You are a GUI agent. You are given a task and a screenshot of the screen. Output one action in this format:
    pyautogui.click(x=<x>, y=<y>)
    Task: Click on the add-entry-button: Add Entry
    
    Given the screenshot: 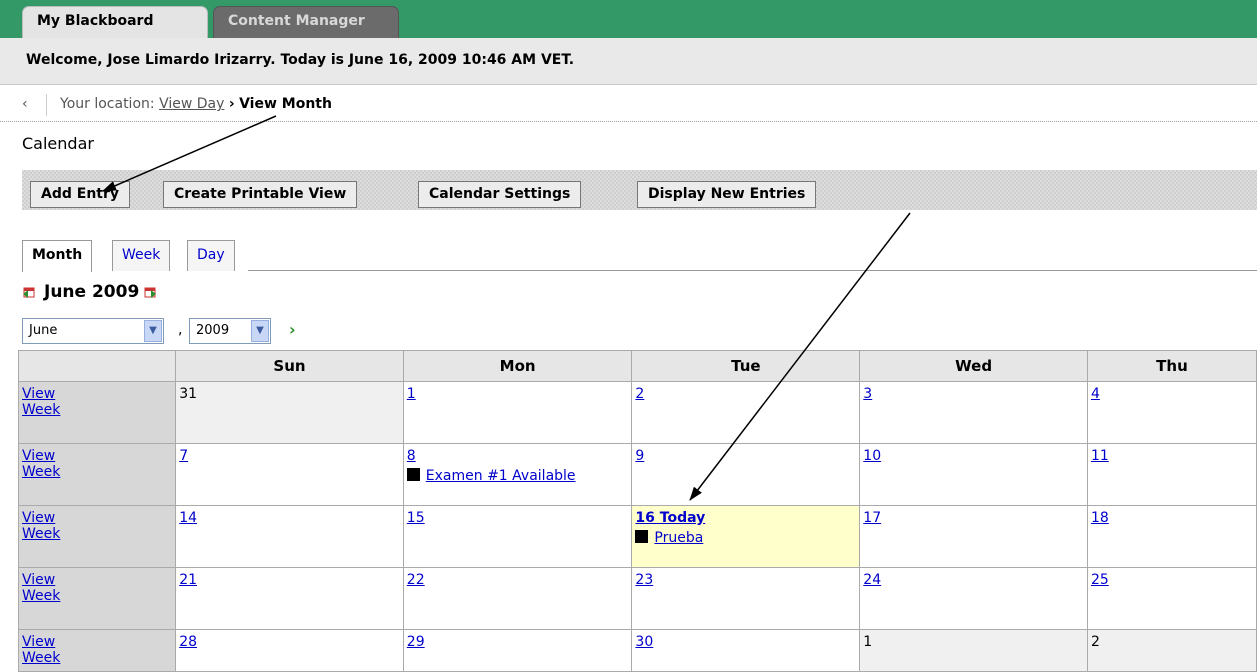 What is the action you would take?
    pyautogui.click(x=80, y=194)
    